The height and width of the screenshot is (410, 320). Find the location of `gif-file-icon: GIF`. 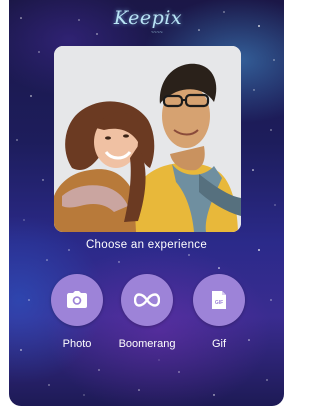

gif-file-icon: GIF is located at coordinates (219, 300).